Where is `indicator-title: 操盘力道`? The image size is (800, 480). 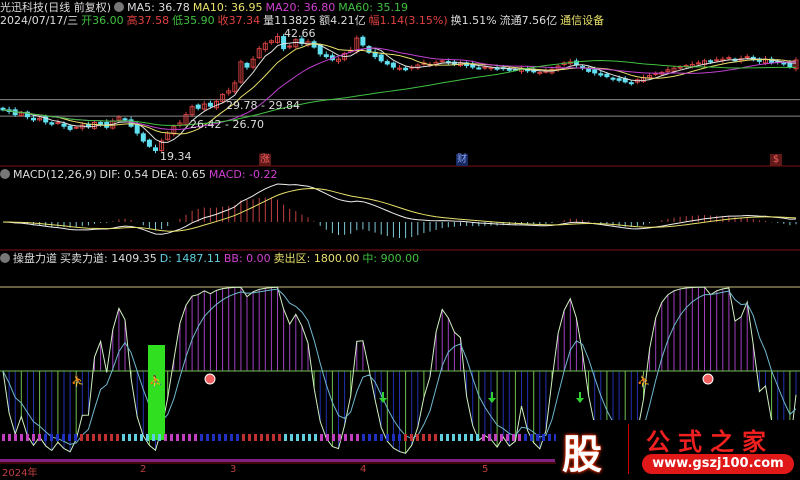 indicator-title: 操盘力道 is located at coordinates (35, 258).